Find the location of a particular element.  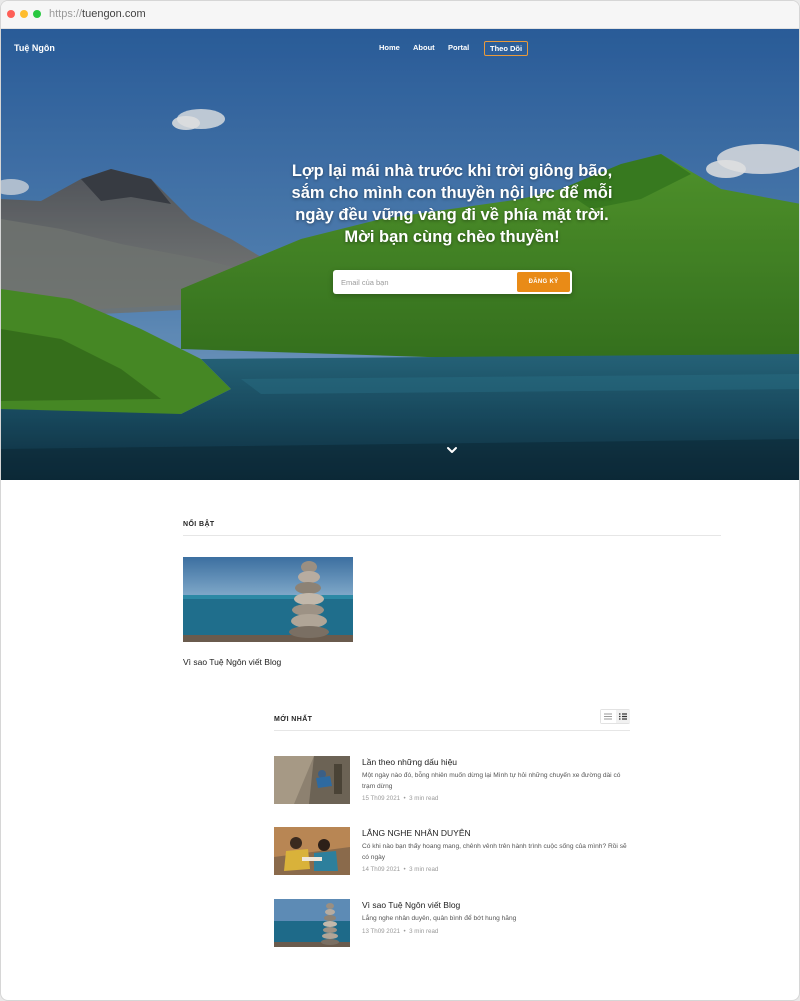

grid-view-icon is located at coordinates (623, 716).